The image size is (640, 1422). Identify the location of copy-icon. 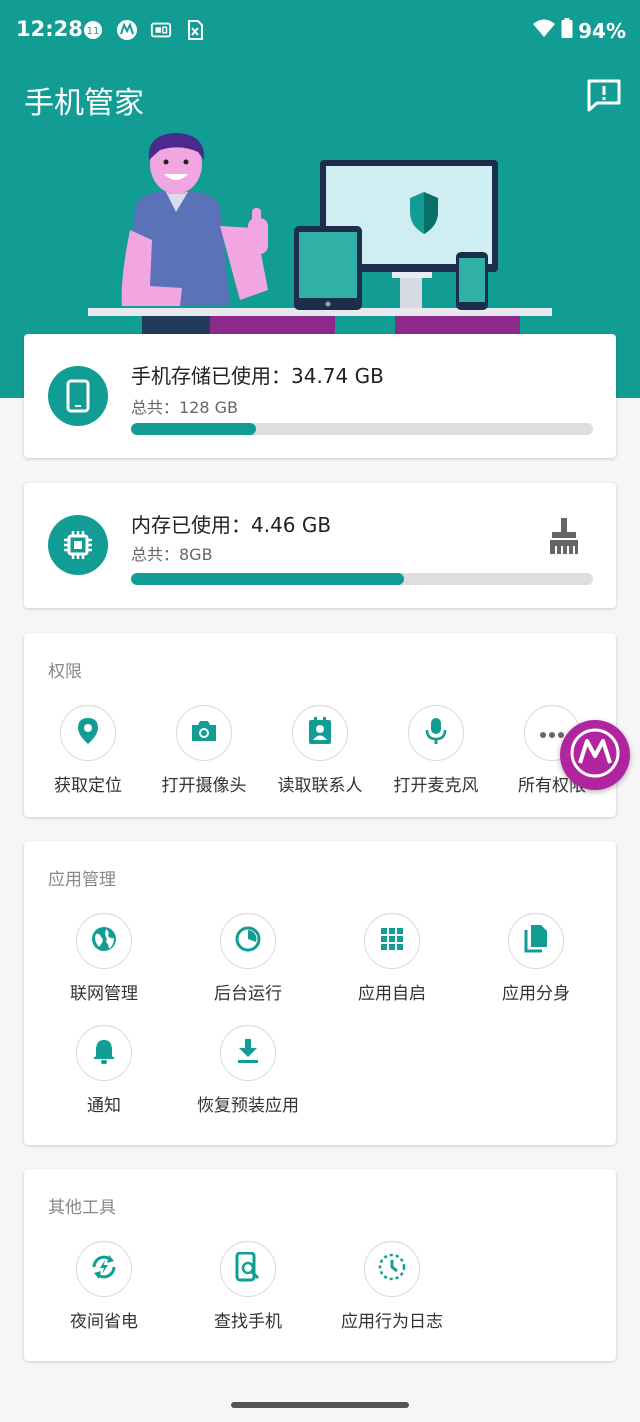
(536, 941).